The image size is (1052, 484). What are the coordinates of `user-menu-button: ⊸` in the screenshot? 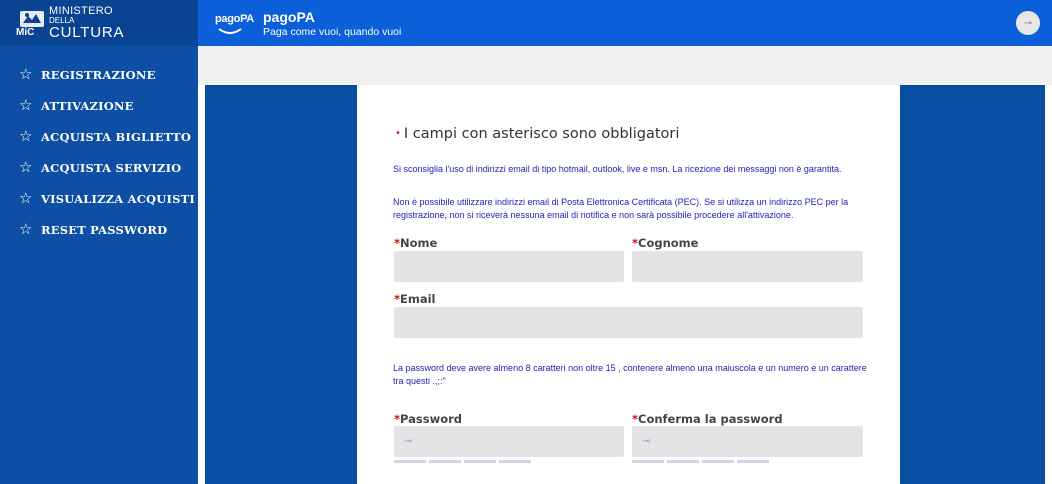 It's located at (1028, 23).